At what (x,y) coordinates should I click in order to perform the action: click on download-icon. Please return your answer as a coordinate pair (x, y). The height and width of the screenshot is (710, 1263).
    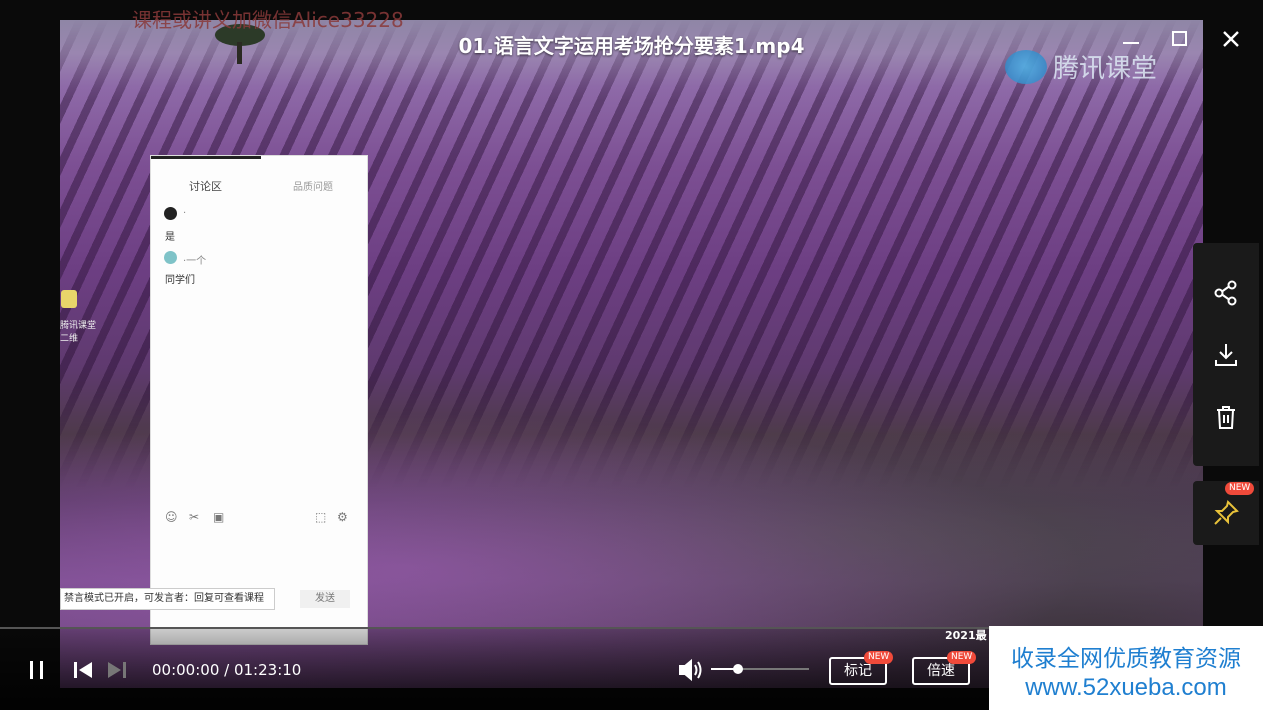
    Looking at the image, I should click on (1226, 355).